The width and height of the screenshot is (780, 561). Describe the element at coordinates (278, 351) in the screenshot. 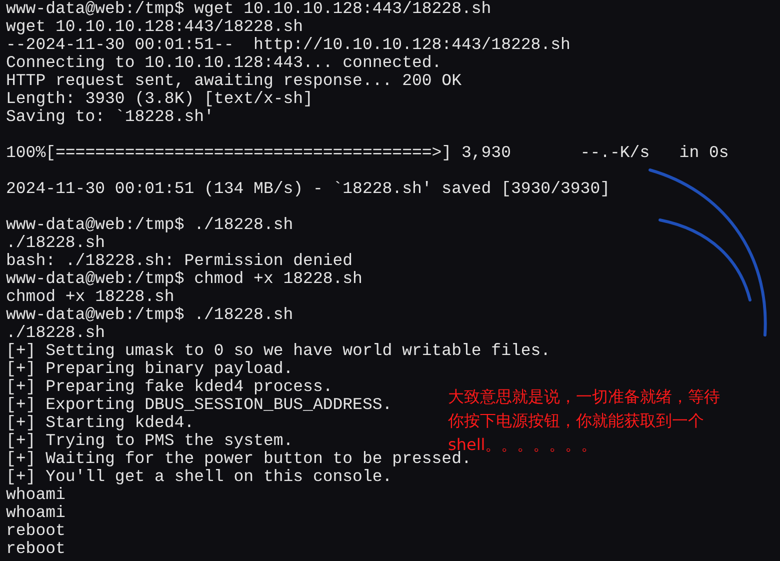

I see `terminal-line: [+] Setting umask to 0 so we have world writable files.` at that location.